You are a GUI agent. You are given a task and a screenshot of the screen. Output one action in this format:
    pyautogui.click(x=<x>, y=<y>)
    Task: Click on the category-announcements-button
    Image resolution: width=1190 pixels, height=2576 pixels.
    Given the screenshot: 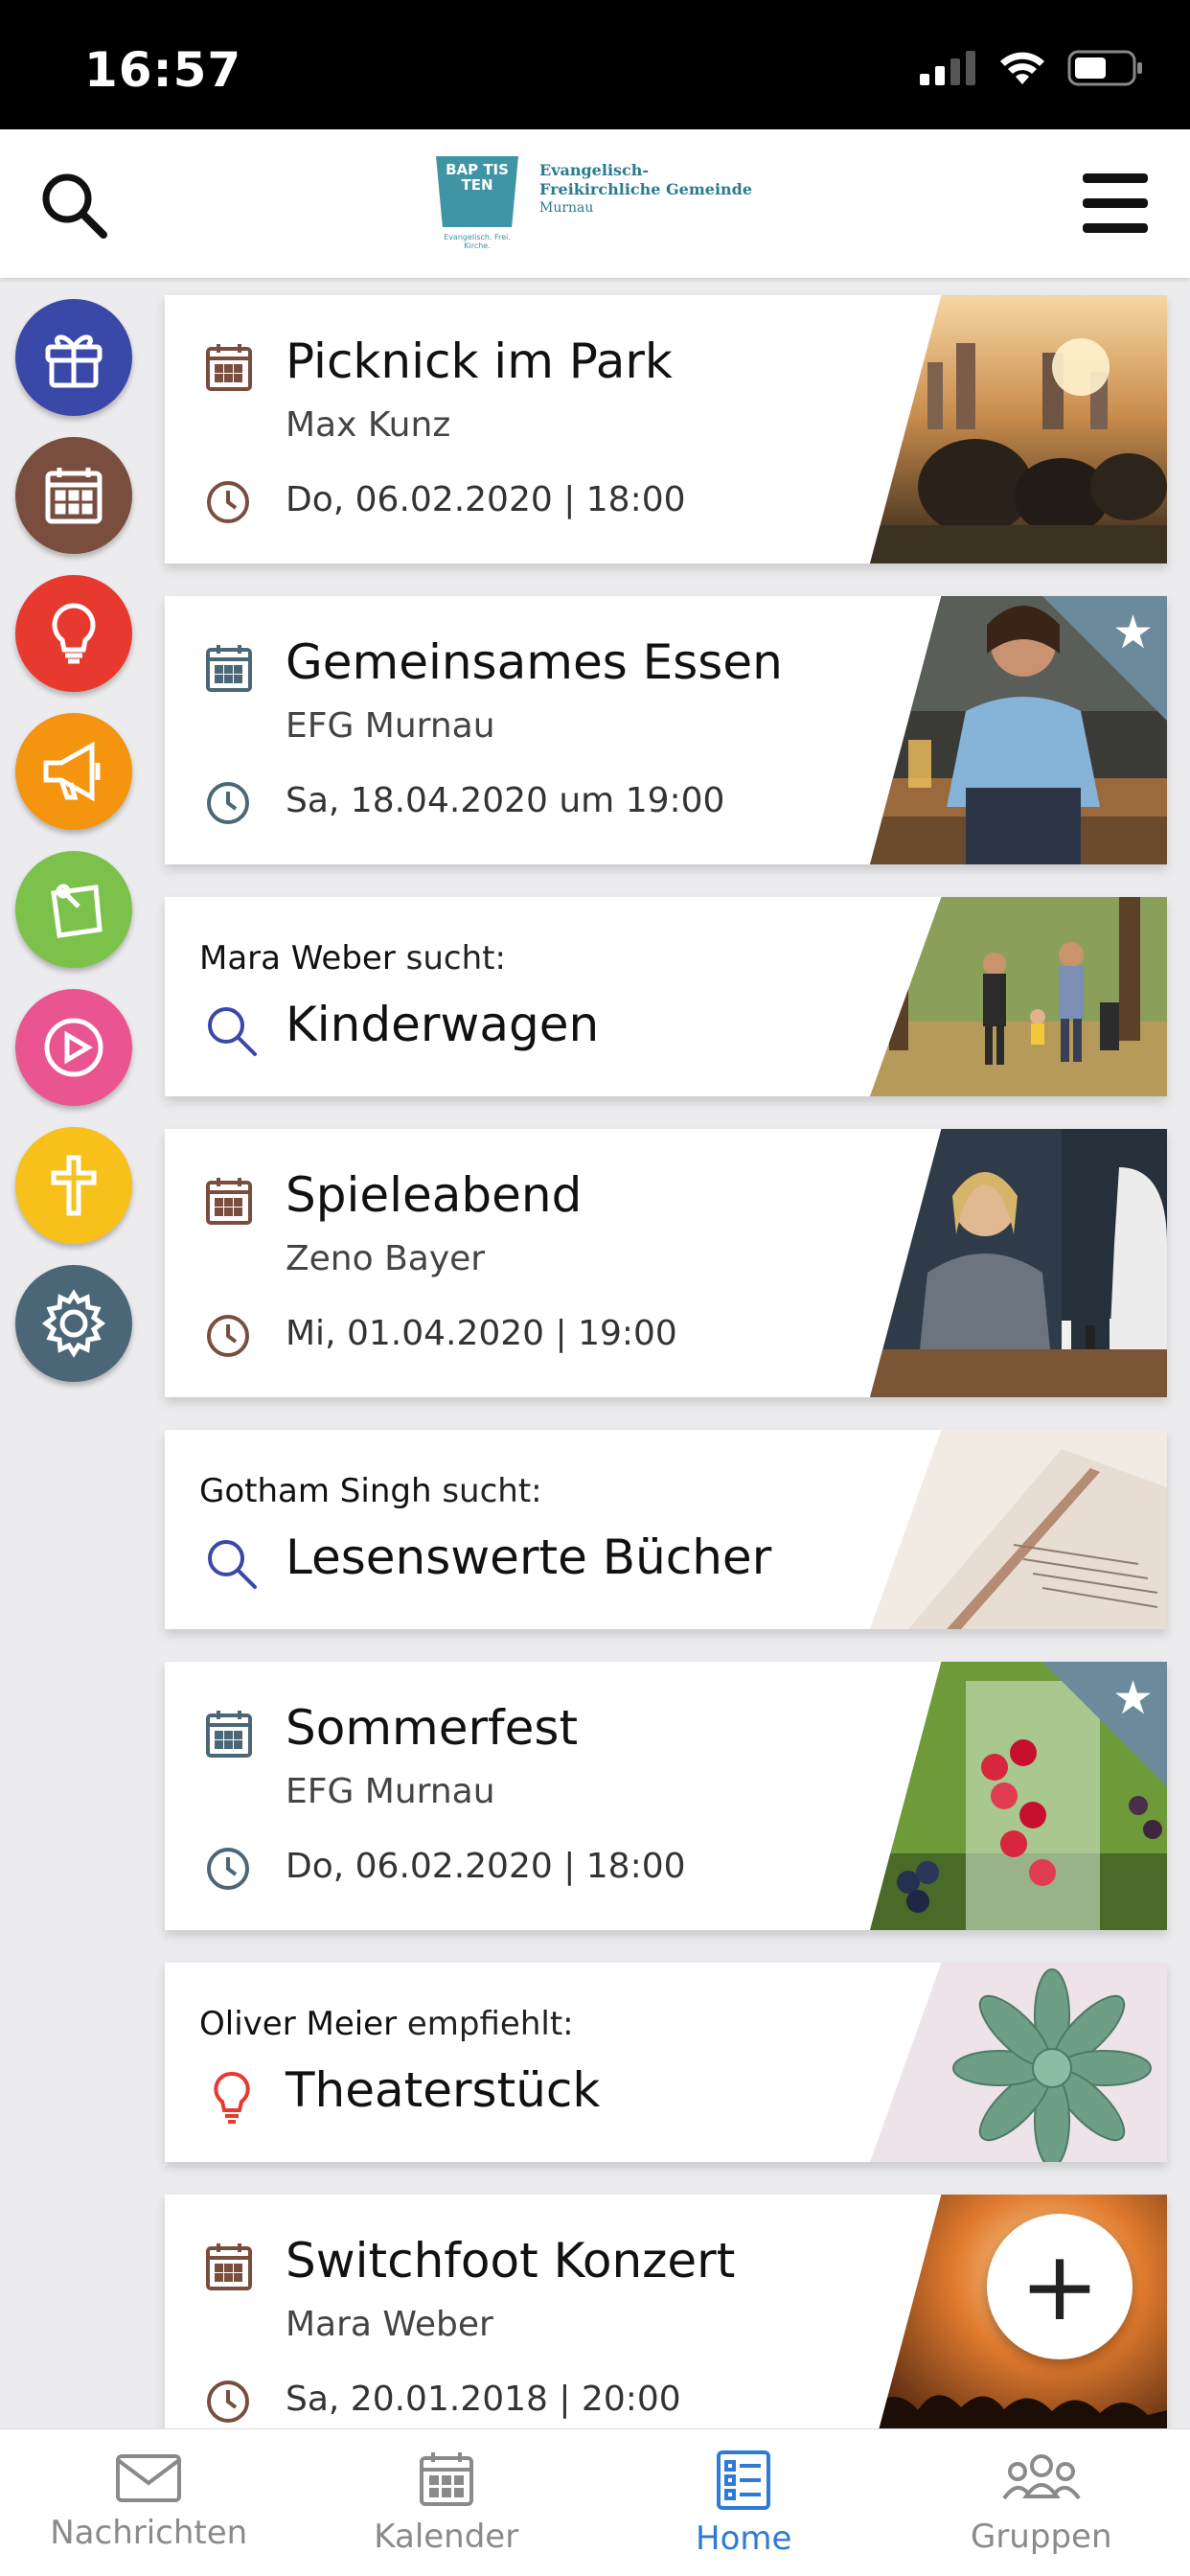 What is the action you would take?
    pyautogui.click(x=74, y=771)
    